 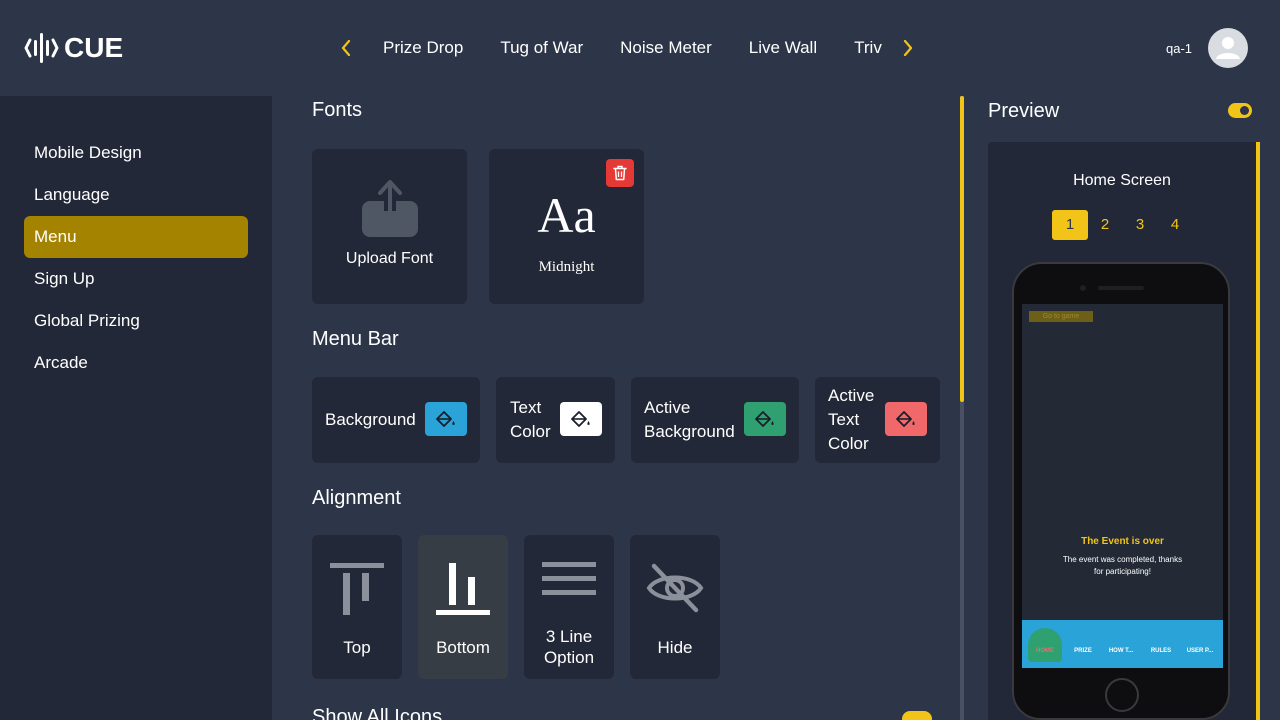 What do you see at coordinates (136, 153) in the screenshot?
I see `sidebar-item-mobile-design: Mobile Design` at bounding box center [136, 153].